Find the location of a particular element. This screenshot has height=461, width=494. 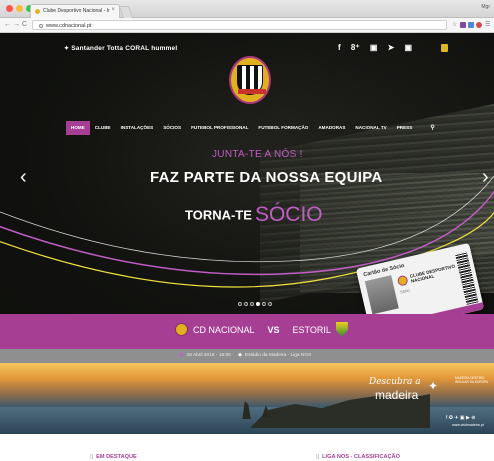

hero-cta-prefix: TORNA-TE is located at coordinates (218, 215).